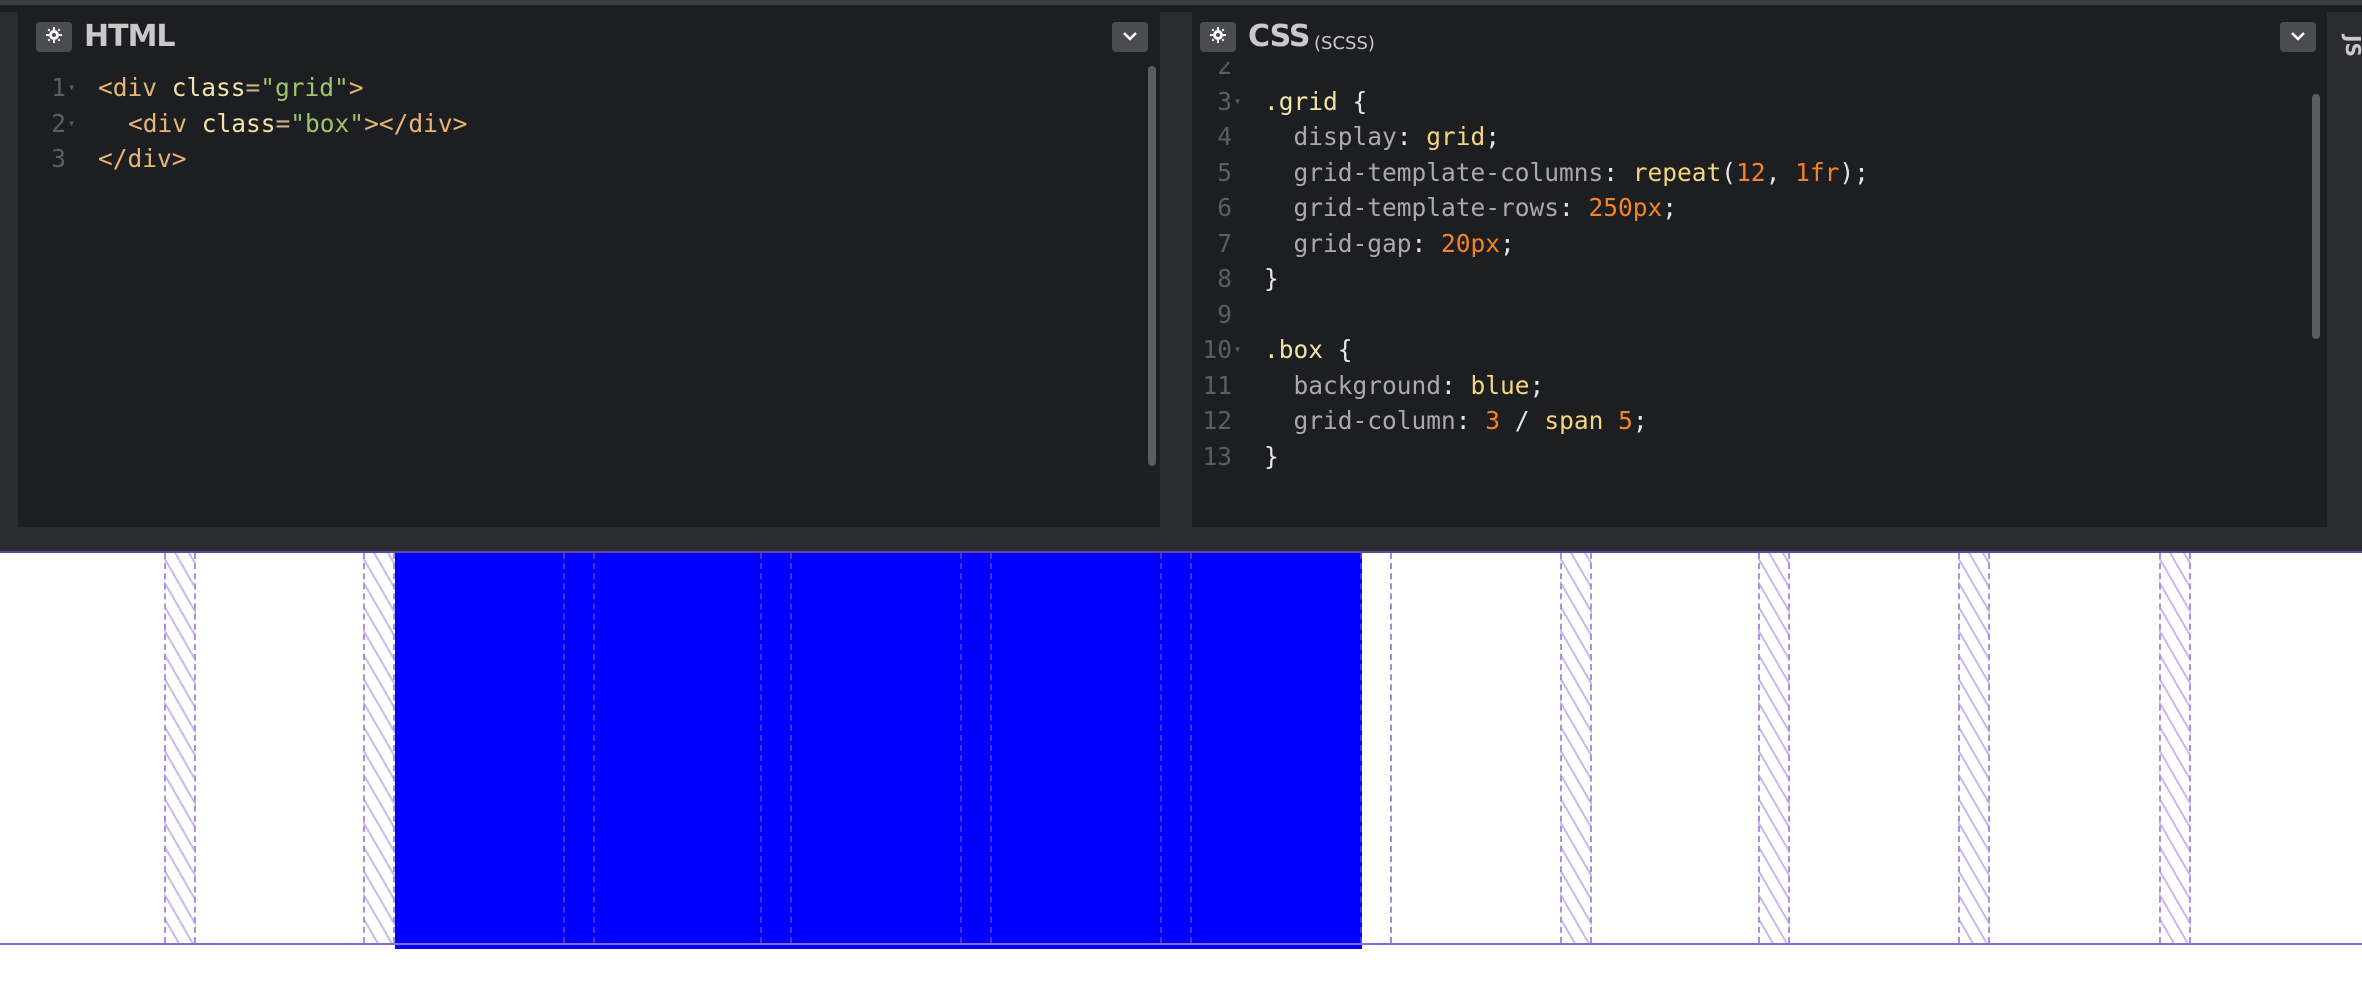 The image size is (2362, 988). I want to click on code-token: {, so click(1352, 101).